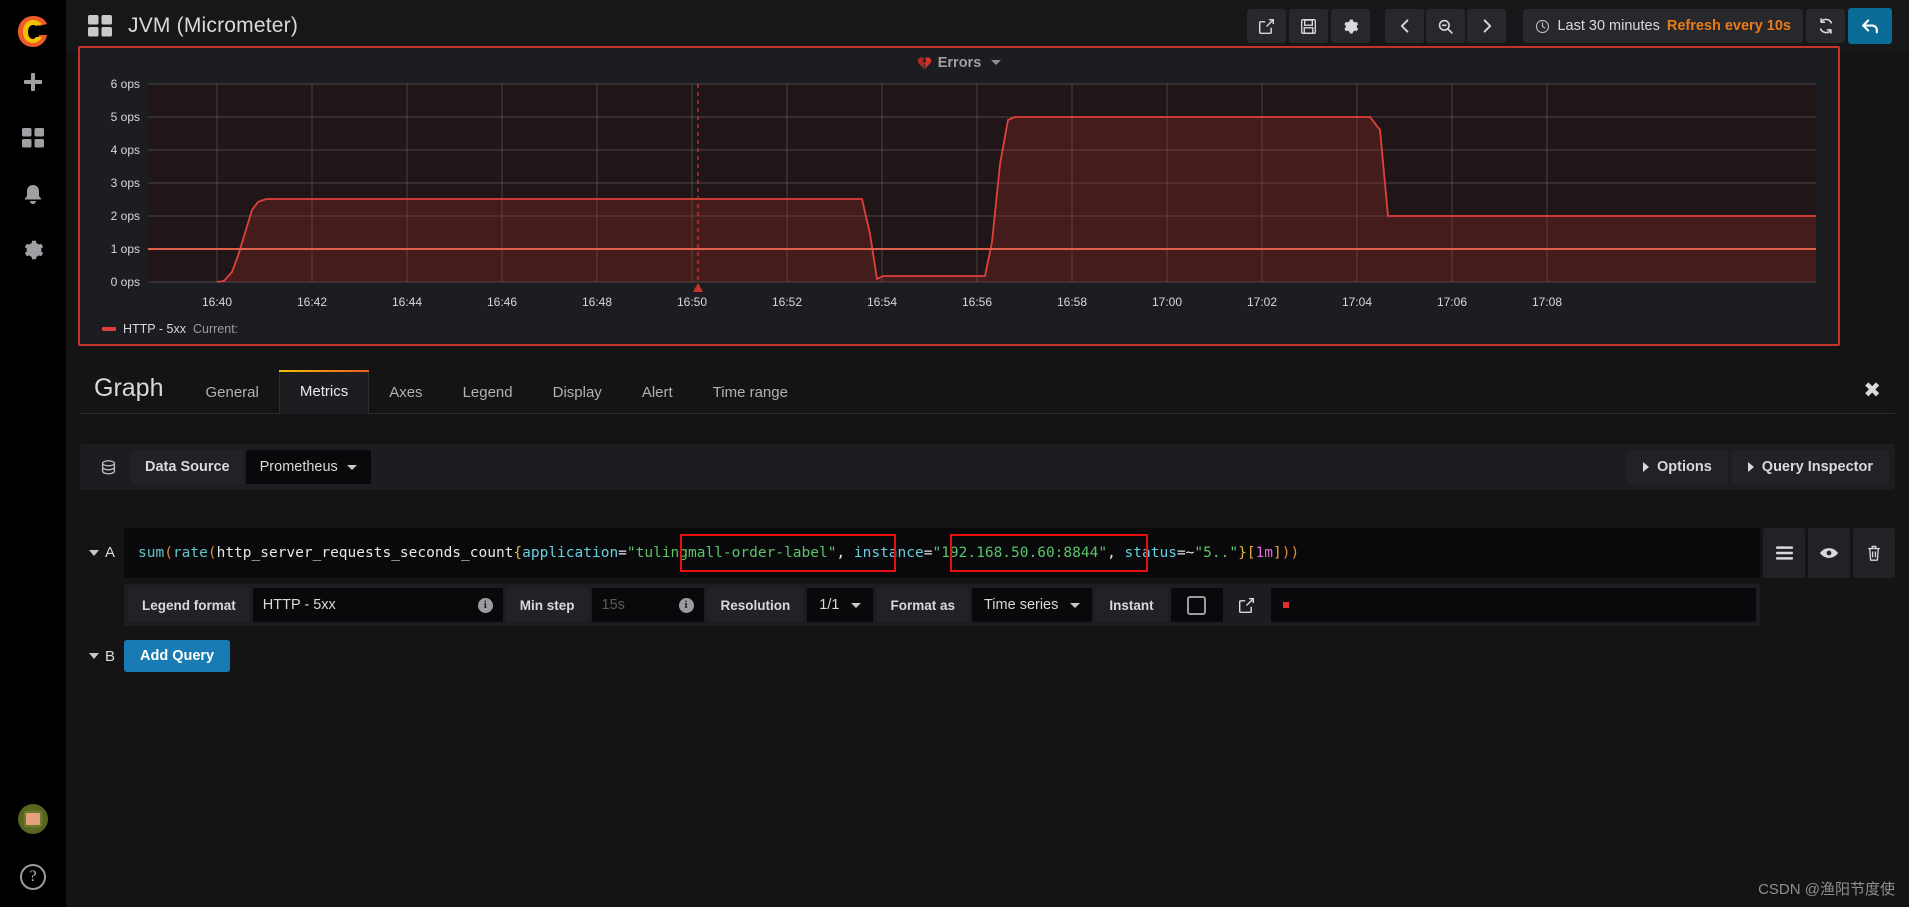 This screenshot has height=907, width=1909. What do you see at coordinates (1072, 302) in the screenshot?
I see `svg-text: 16:58` at bounding box center [1072, 302].